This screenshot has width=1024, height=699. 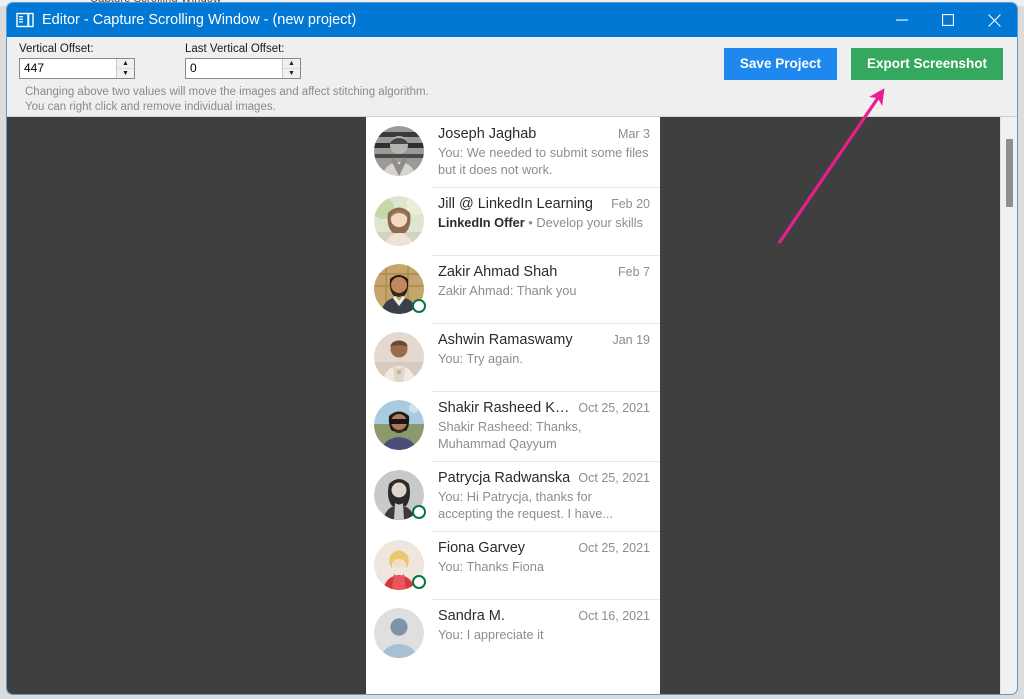 What do you see at coordinates (510, 435) in the screenshot?
I see `conversation-snippet: Shakir Rasheed: Thanks, Muhammad Qayyum` at bounding box center [510, 435].